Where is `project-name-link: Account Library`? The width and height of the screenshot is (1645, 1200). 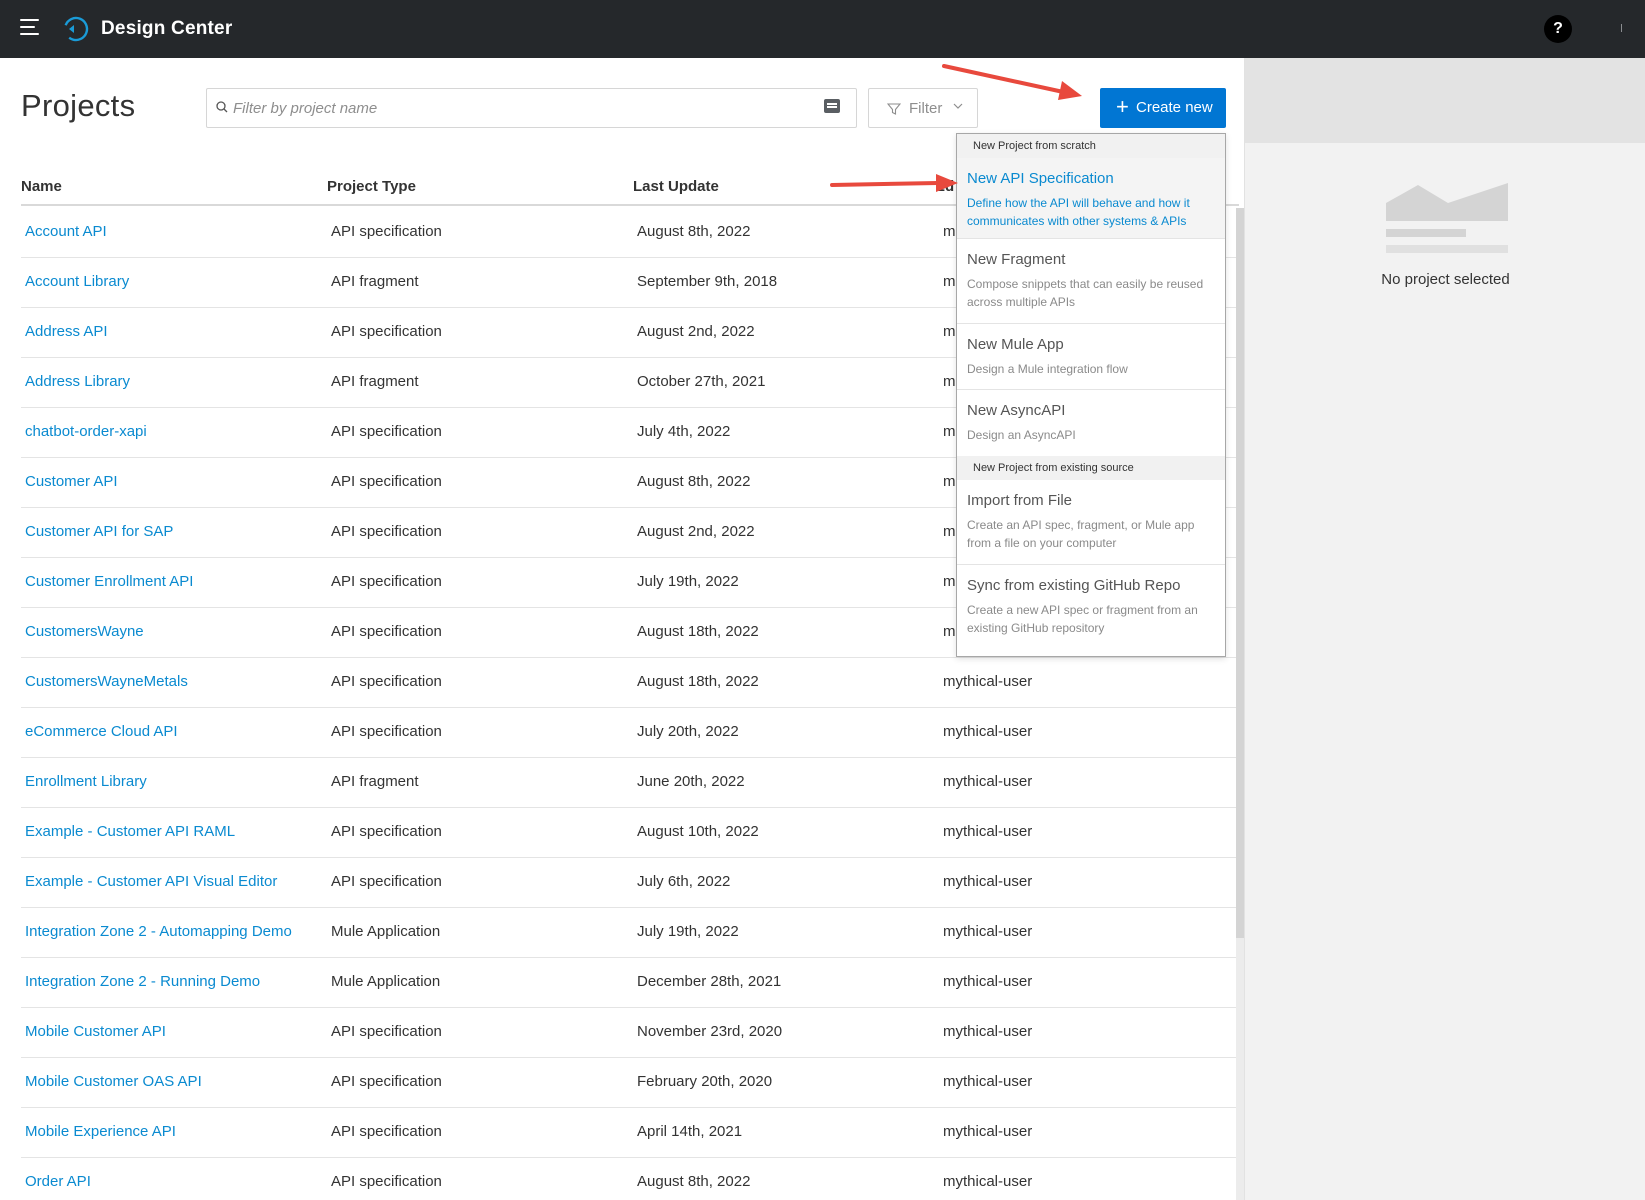
project-name-link: Account Library is located at coordinates (77, 281).